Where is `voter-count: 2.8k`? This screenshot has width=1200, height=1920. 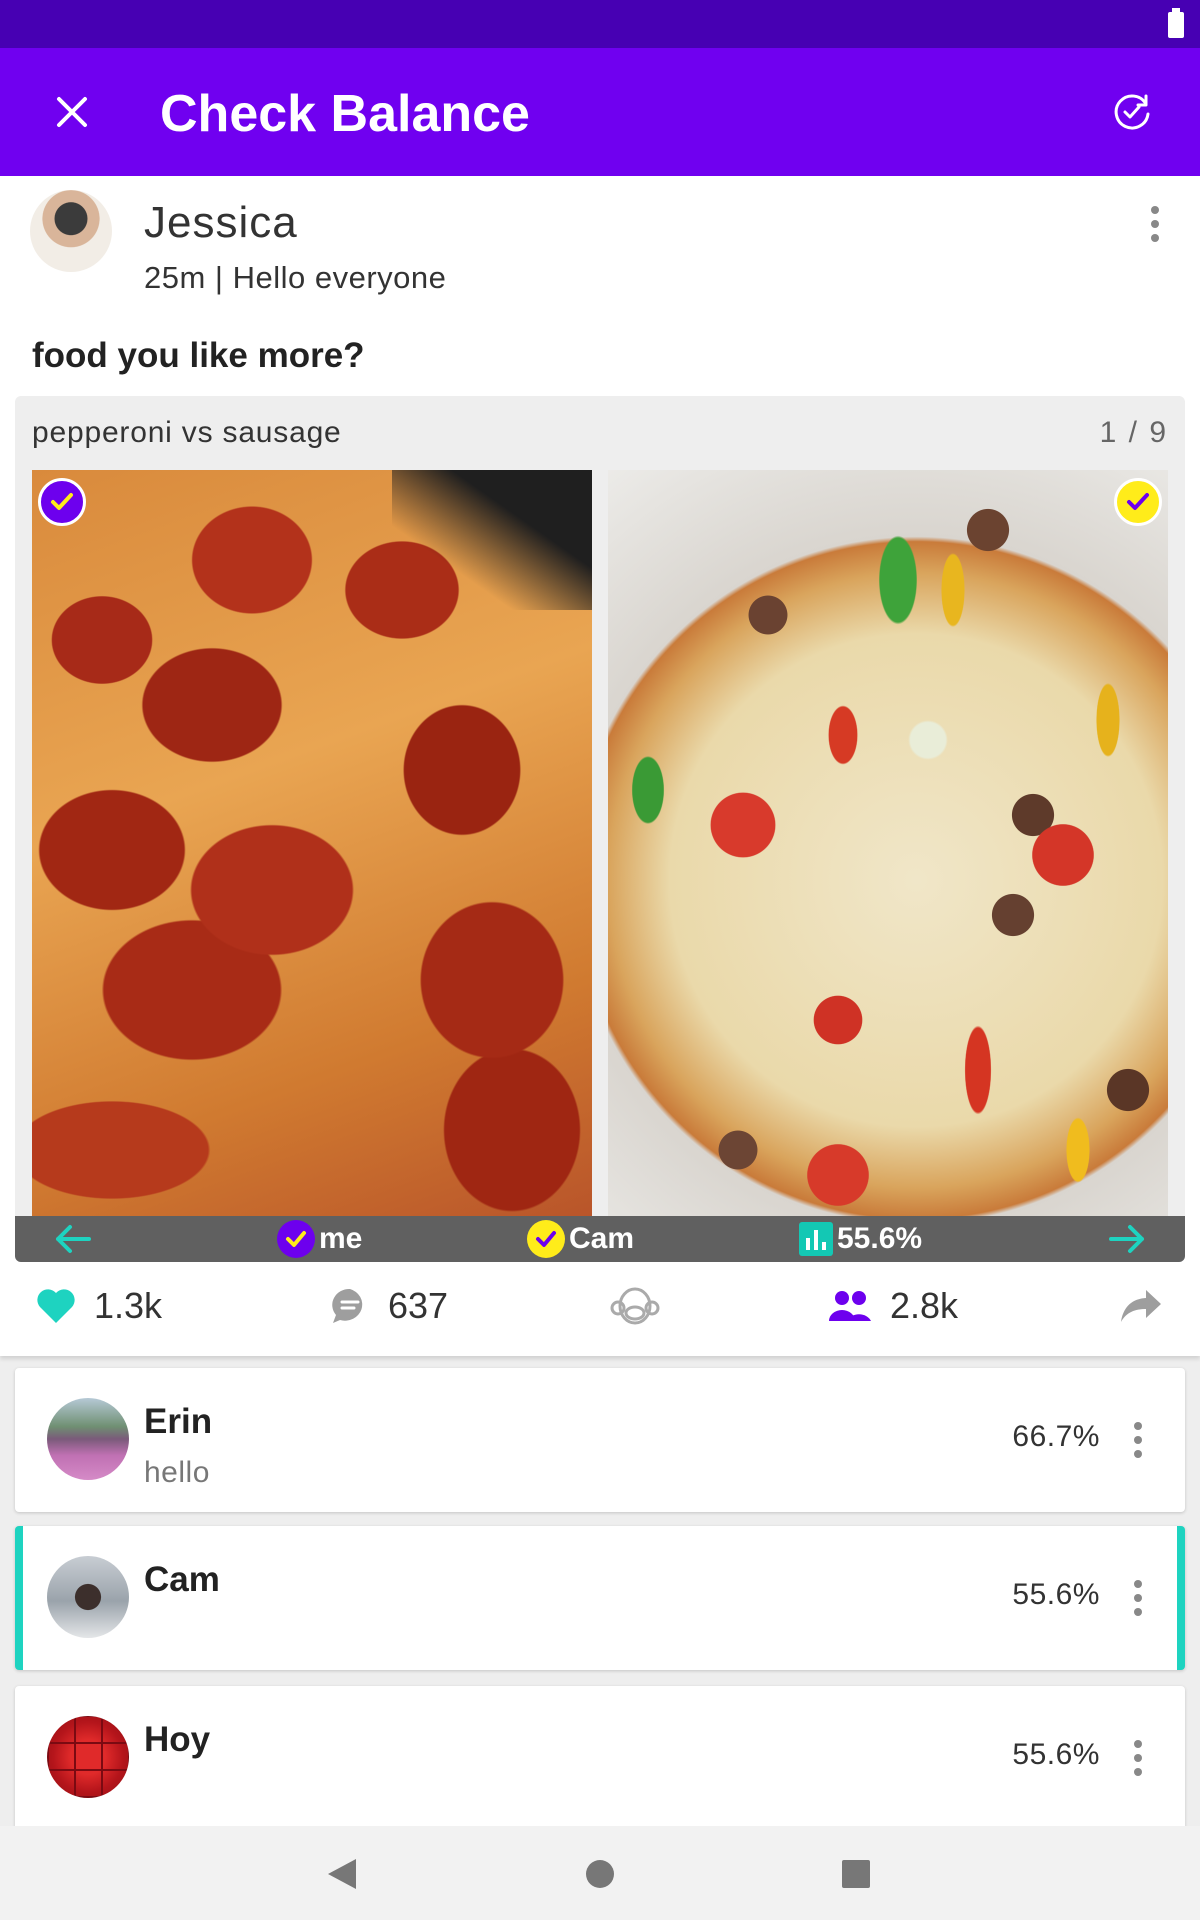 voter-count: 2.8k is located at coordinates (924, 1305).